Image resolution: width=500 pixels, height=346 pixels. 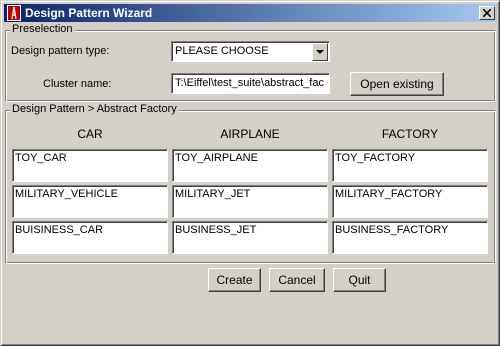 What do you see at coordinates (250, 165) in the screenshot?
I see `airplane-product-field: TOY_AIRPLANE` at bounding box center [250, 165].